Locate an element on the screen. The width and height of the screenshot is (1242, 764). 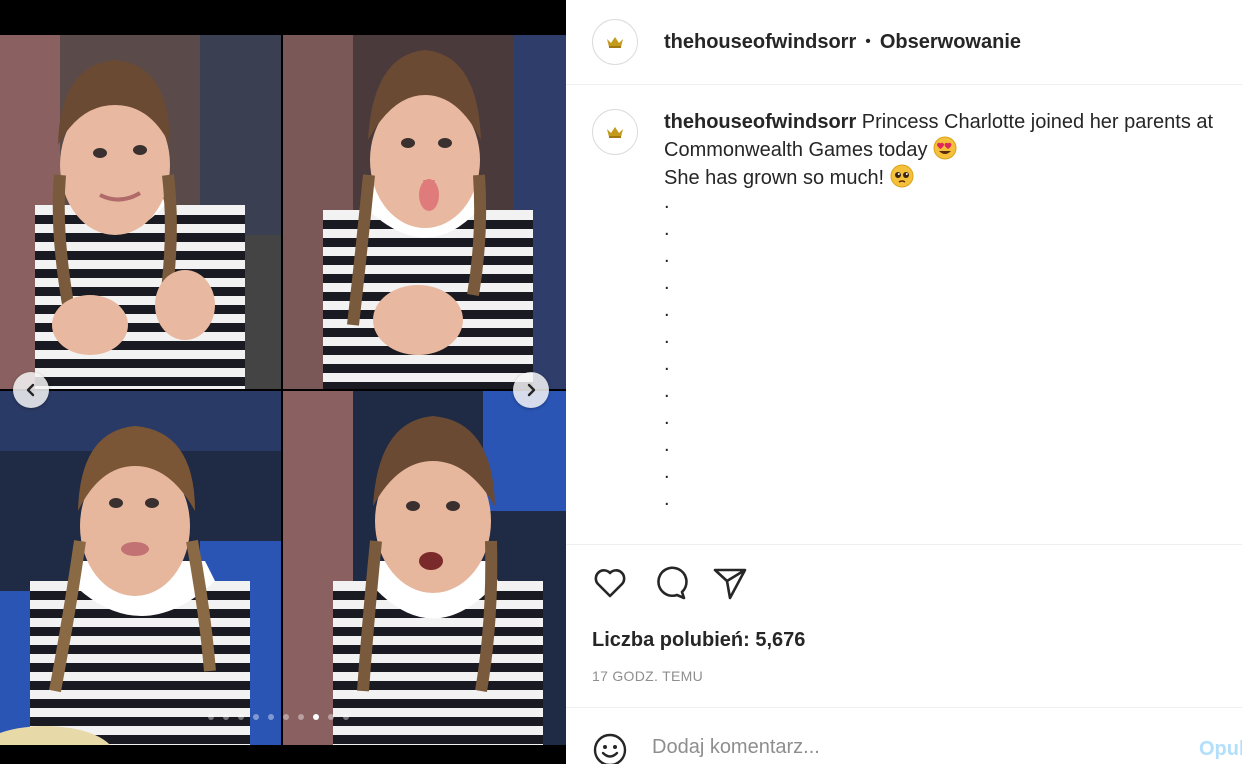
next-image-button is located at coordinates (531, 390).